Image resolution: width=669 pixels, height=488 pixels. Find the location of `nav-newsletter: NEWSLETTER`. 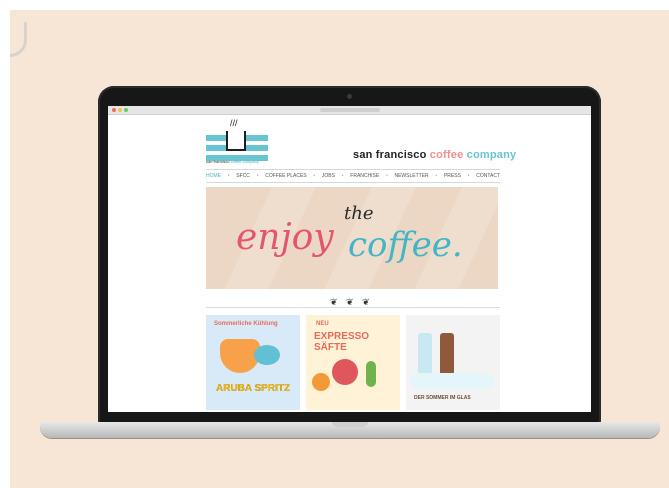

nav-newsletter: NEWSLETTER is located at coordinates (411, 176).